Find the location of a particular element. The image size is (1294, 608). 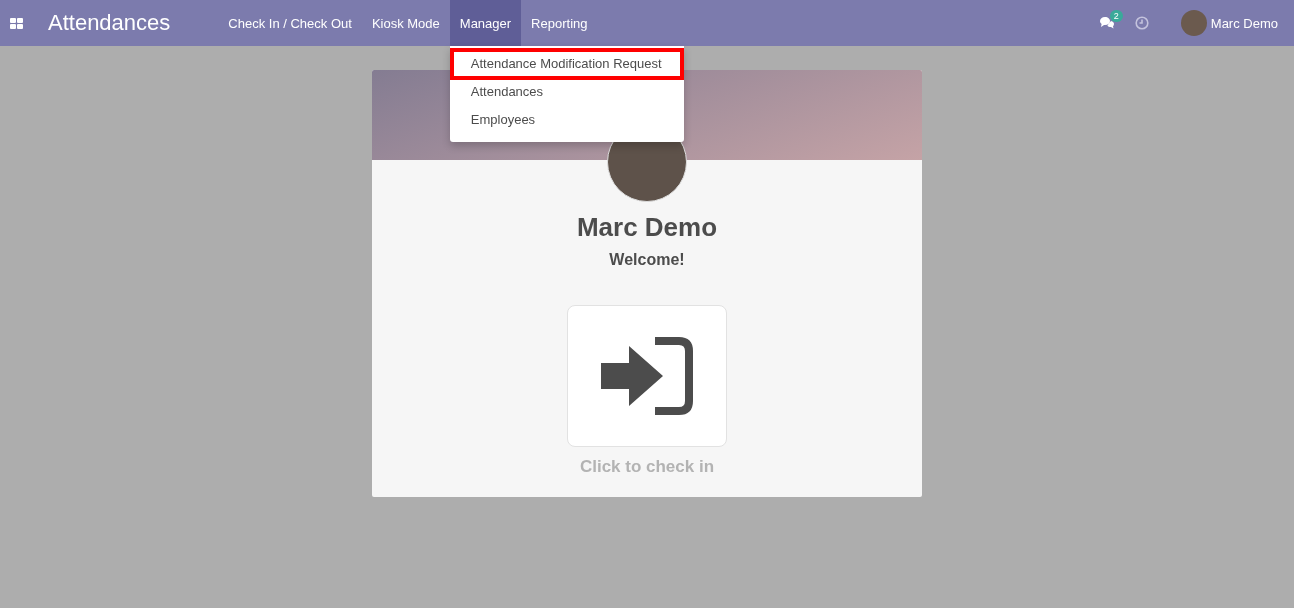

apps-icon is located at coordinates (16, 23).